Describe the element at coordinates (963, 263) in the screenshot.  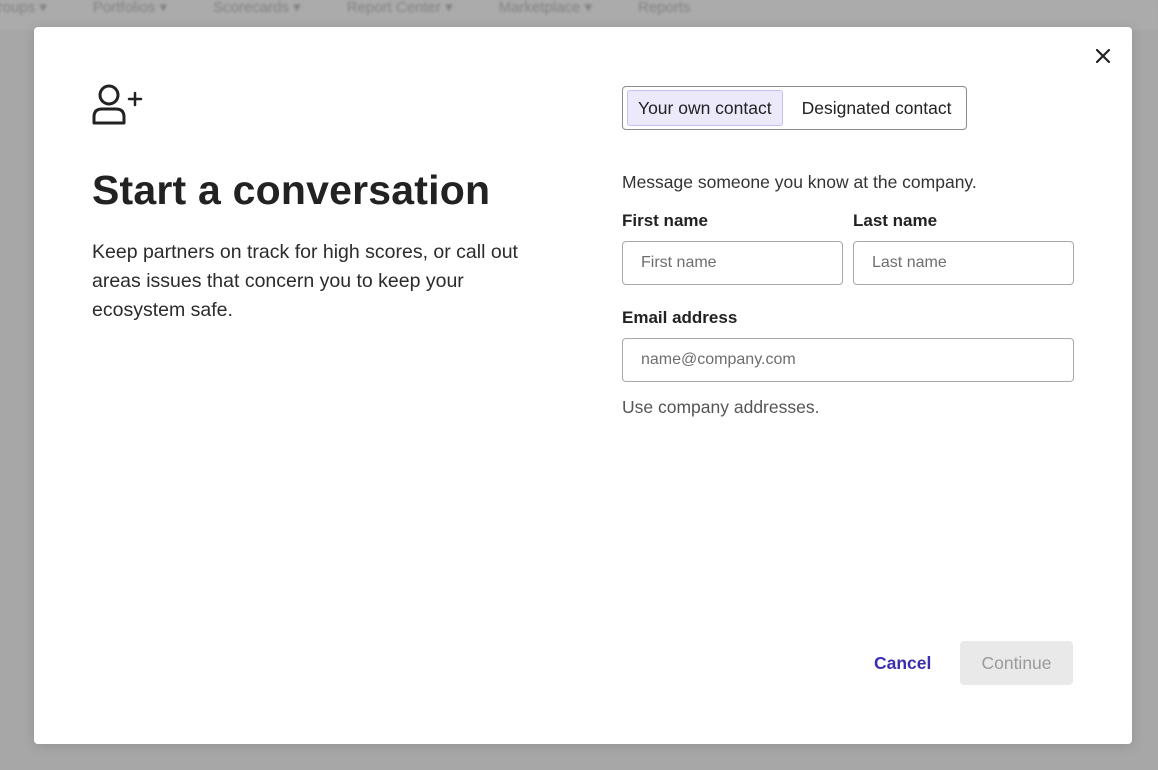
I see `last-name-field` at that location.